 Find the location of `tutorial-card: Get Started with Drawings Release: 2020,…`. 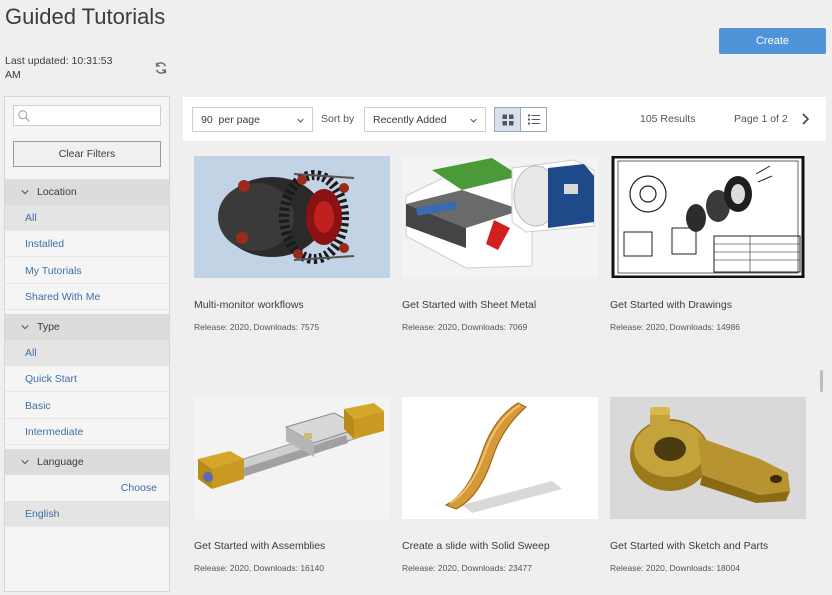

tutorial-card: Get Started with Drawings Release: 2020,… is located at coordinates (708, 244).